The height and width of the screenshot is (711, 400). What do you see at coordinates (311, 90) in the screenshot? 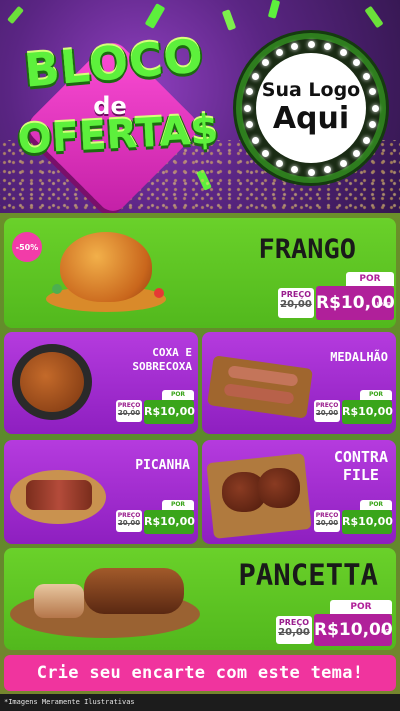
I see `logo-text-line1: Sua Logo` at bounding box center [311, 90].